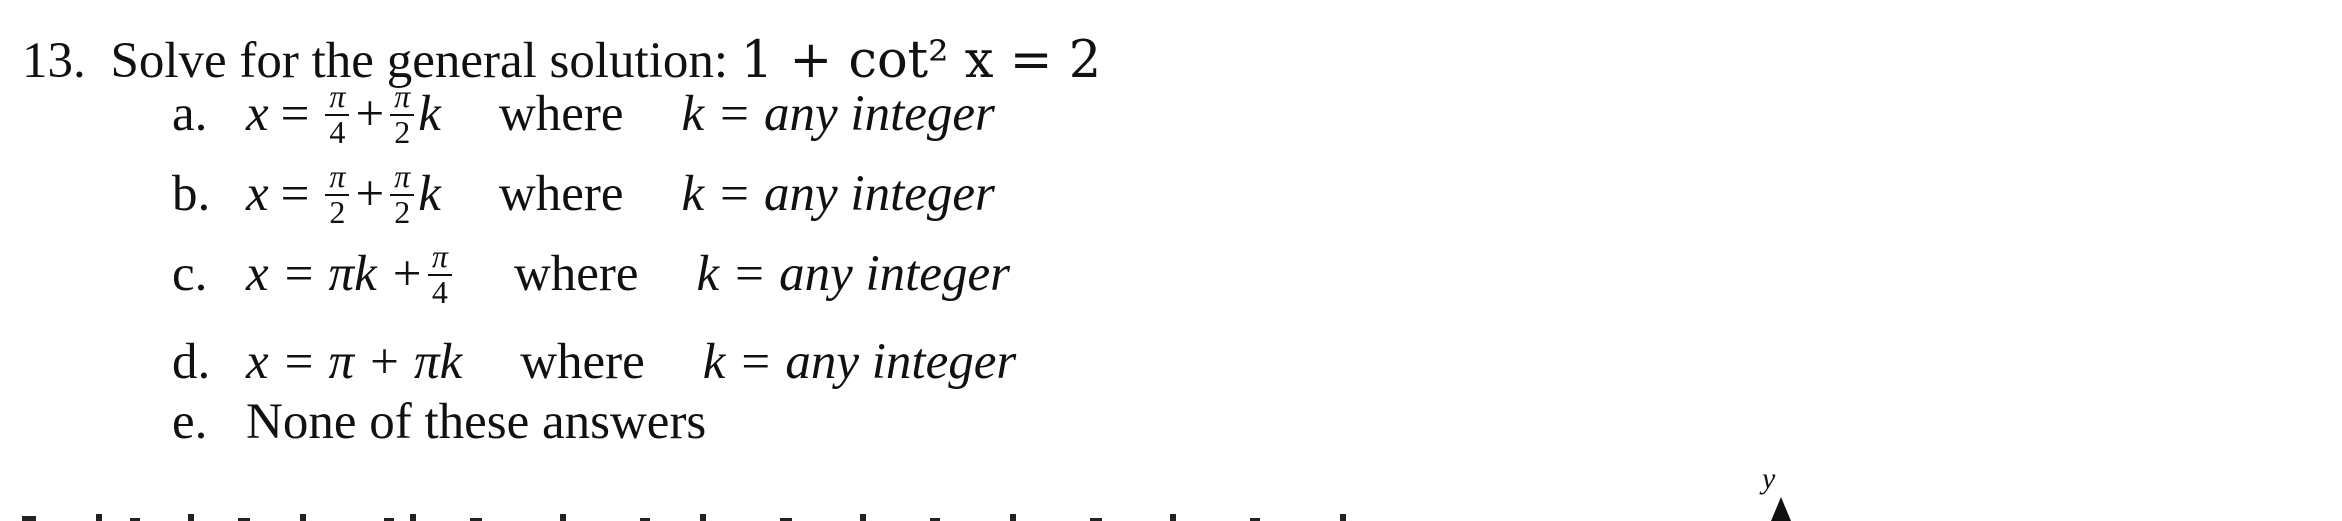 Image resolution: width=2342 pixels, height=521 pixels. I want to click on choice-letter: a., so click(190, 114).